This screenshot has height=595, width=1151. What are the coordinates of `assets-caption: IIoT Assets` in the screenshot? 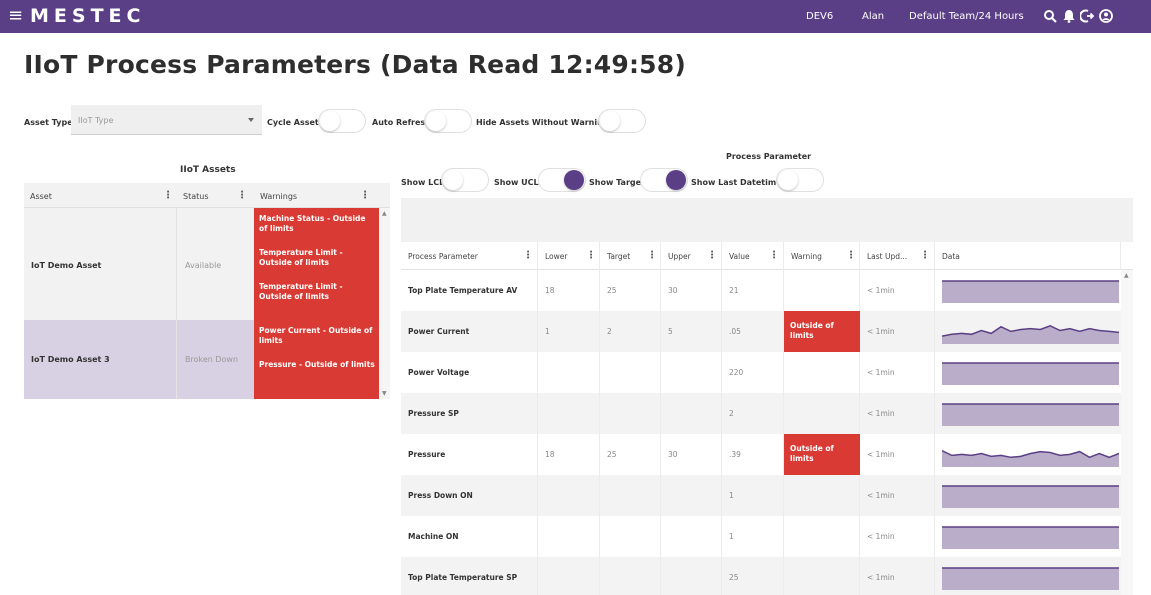 It's located at (208, 170).